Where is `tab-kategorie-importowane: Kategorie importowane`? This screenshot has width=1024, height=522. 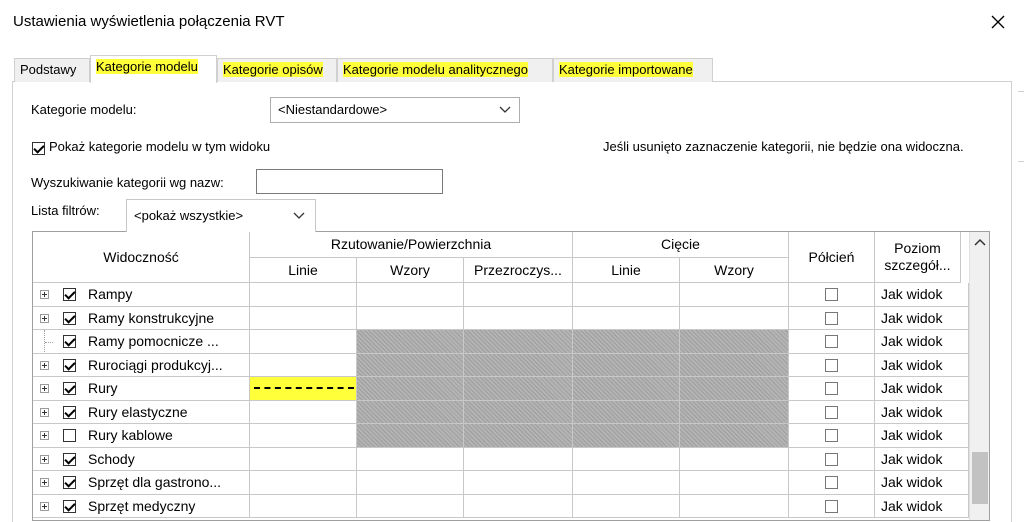 tab-kategorie-importowane: Kategorie importowane is located at coordinates (633, 70).